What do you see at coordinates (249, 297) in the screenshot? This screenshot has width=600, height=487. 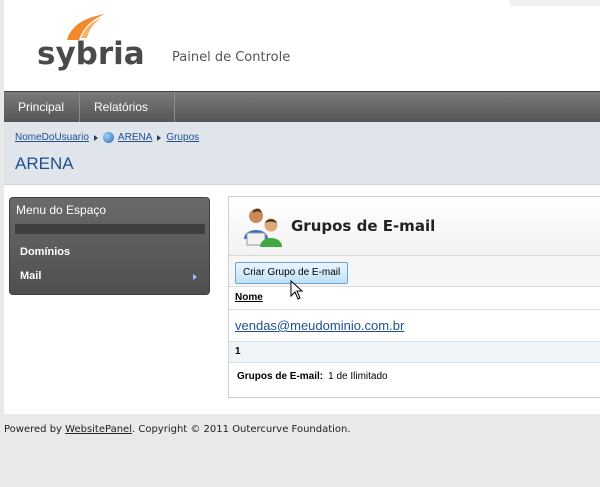 I see `column-header-nome: Nome` at bounding box center [249, 297].